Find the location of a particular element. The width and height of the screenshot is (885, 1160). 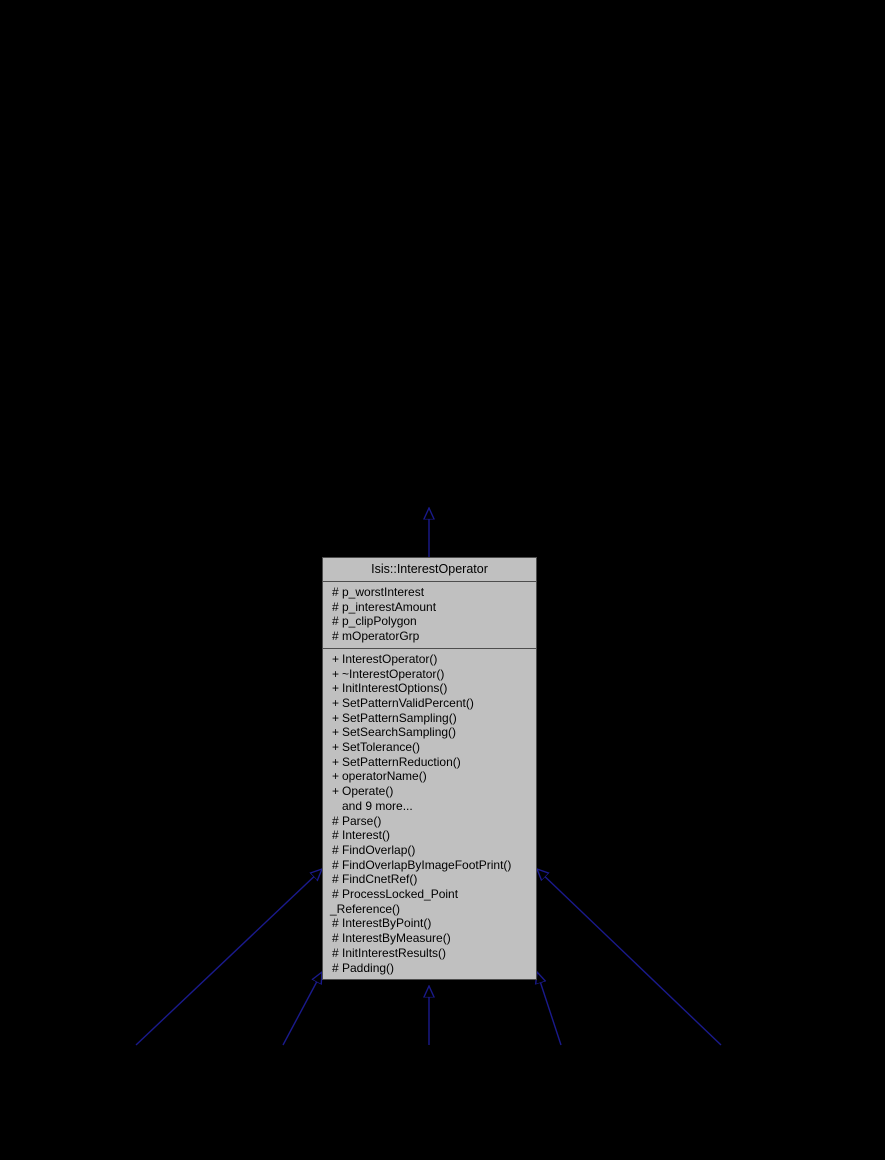

method-name: InterestByPoint() is located at coordinates (387, 923).